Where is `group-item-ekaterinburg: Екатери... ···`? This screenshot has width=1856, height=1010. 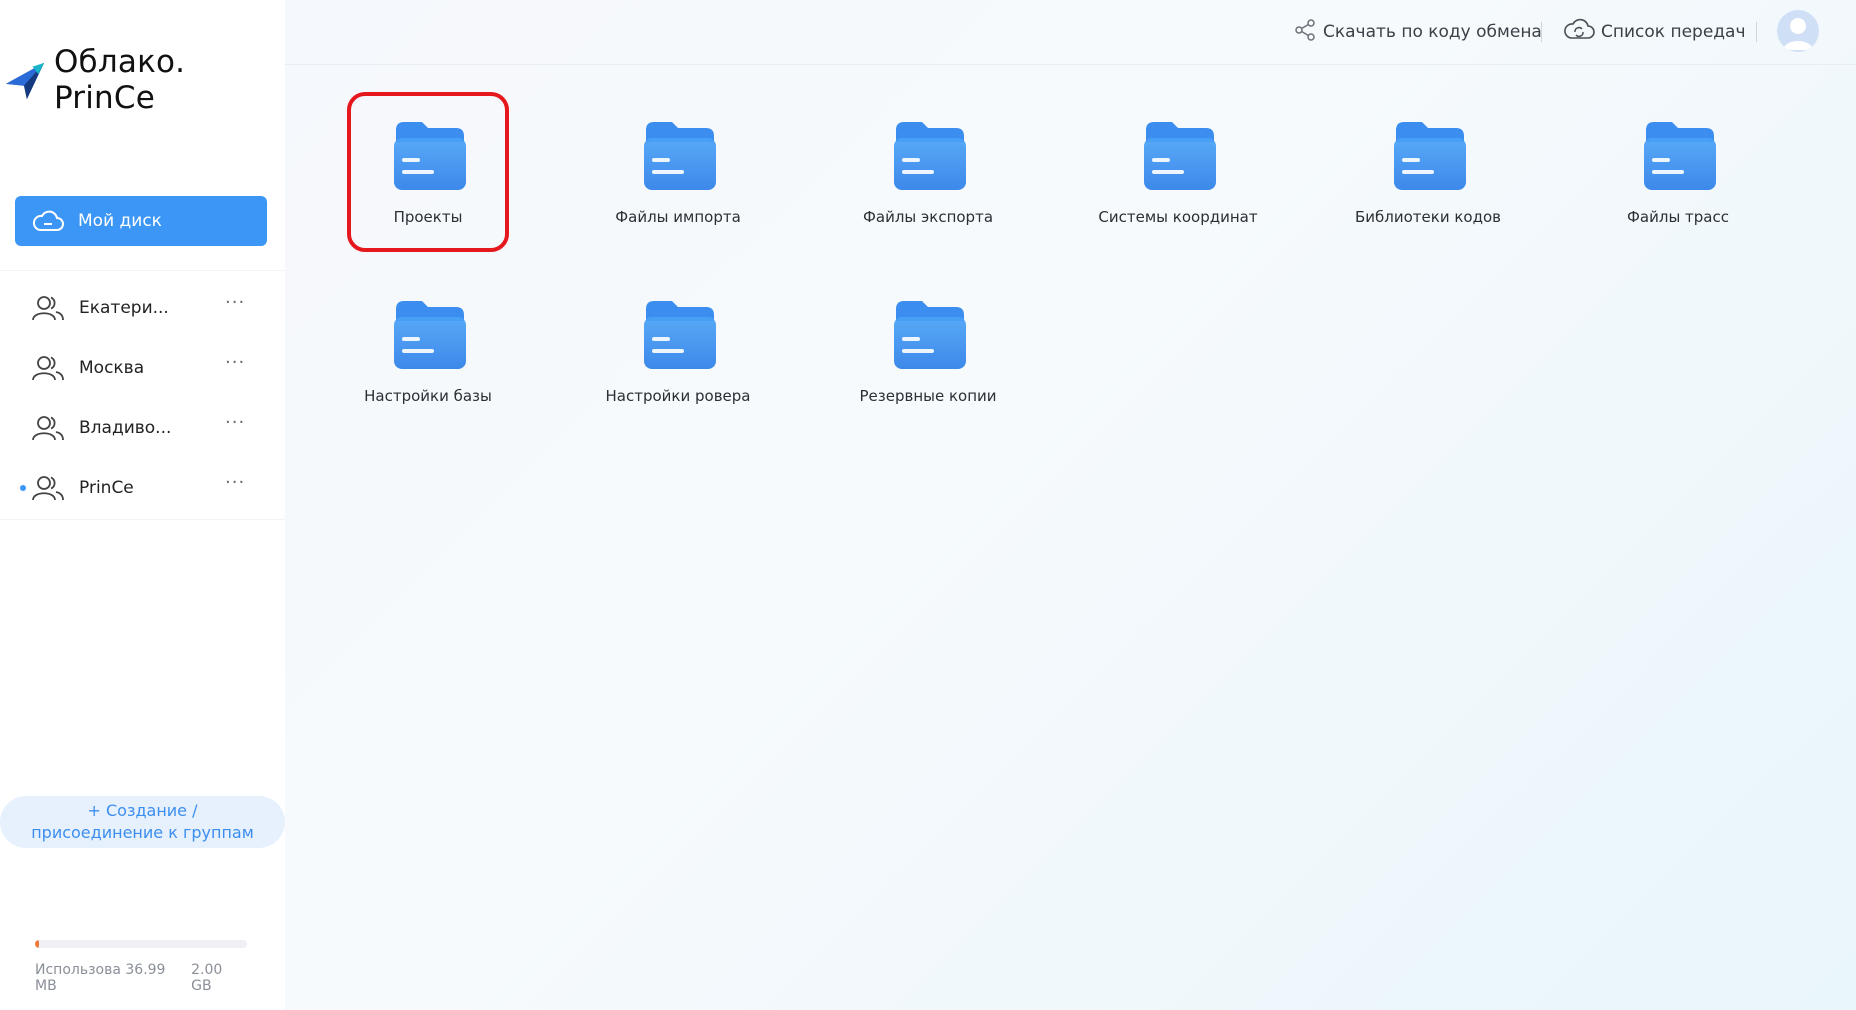 group-item-ekaterinburg: Екатери... ··· is located at coordinates (142, 308).